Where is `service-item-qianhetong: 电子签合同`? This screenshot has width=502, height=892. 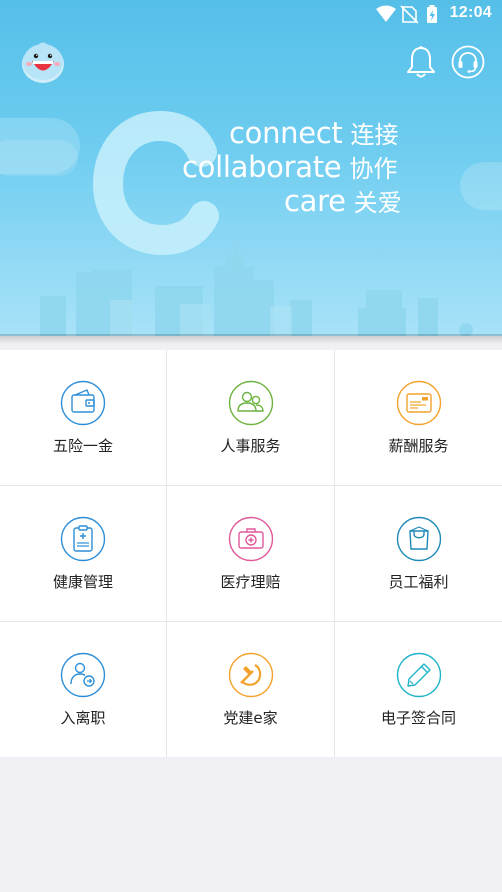
service-item-qianhetong: 电子签合同 is located at coordinates (418, 689).